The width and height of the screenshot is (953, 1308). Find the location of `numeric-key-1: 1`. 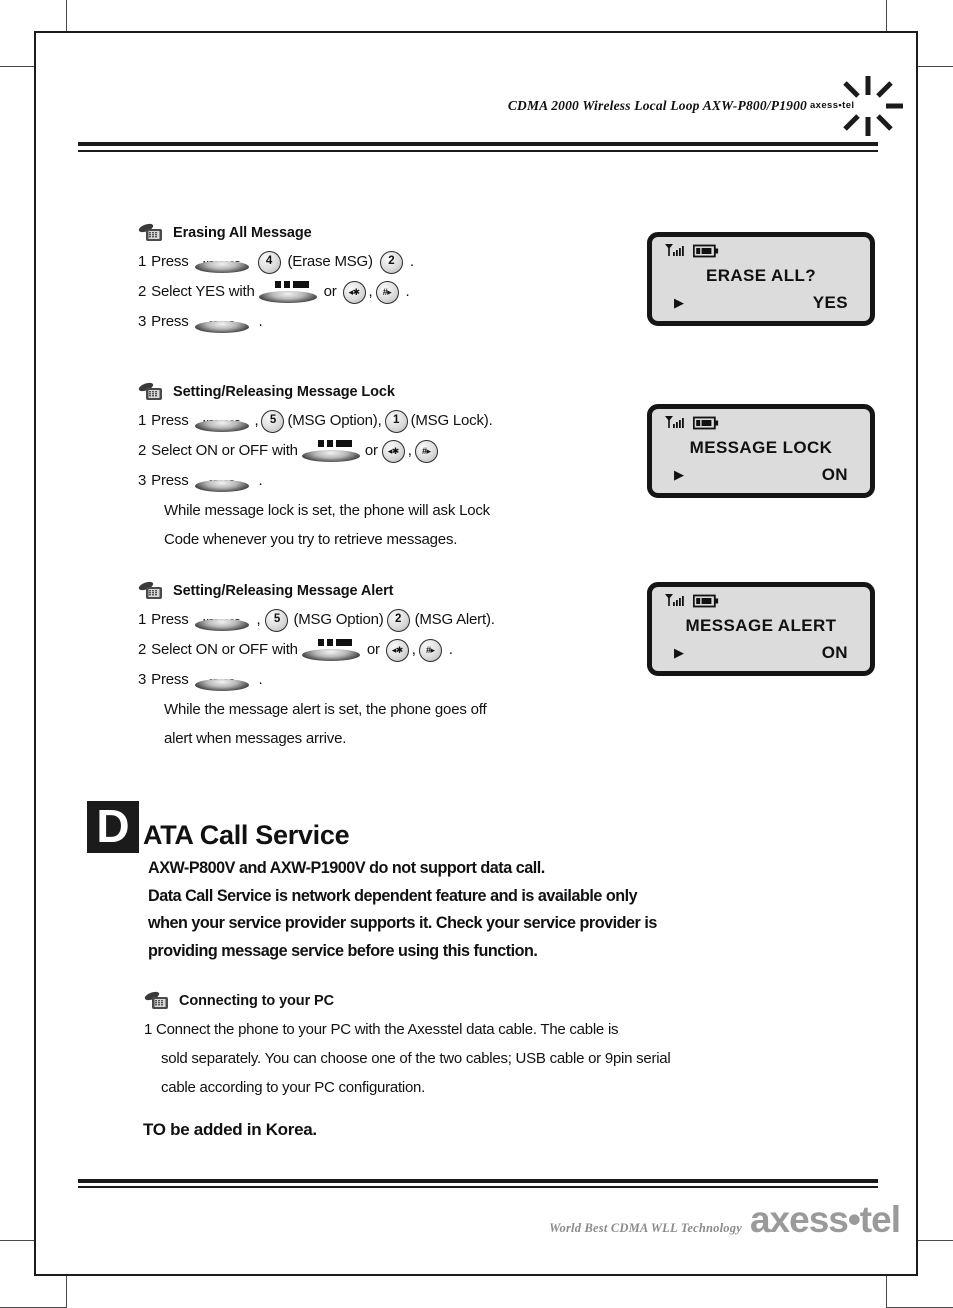

numeric-key-1: 1 is located at coordinates (396, 421).